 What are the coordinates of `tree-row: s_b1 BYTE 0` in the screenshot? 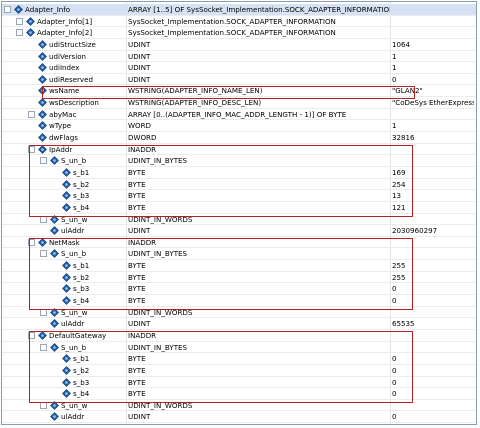 It's located at (239, 359).